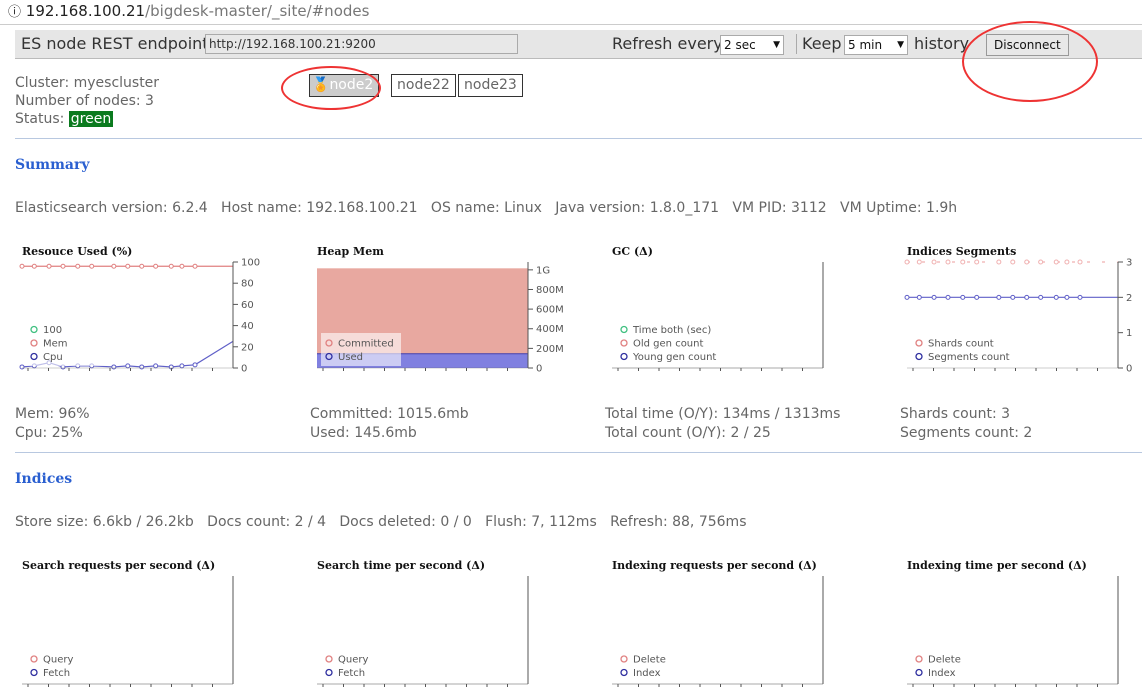  I want to click on chart-stat: Shards count: 3, so click(955, 414).